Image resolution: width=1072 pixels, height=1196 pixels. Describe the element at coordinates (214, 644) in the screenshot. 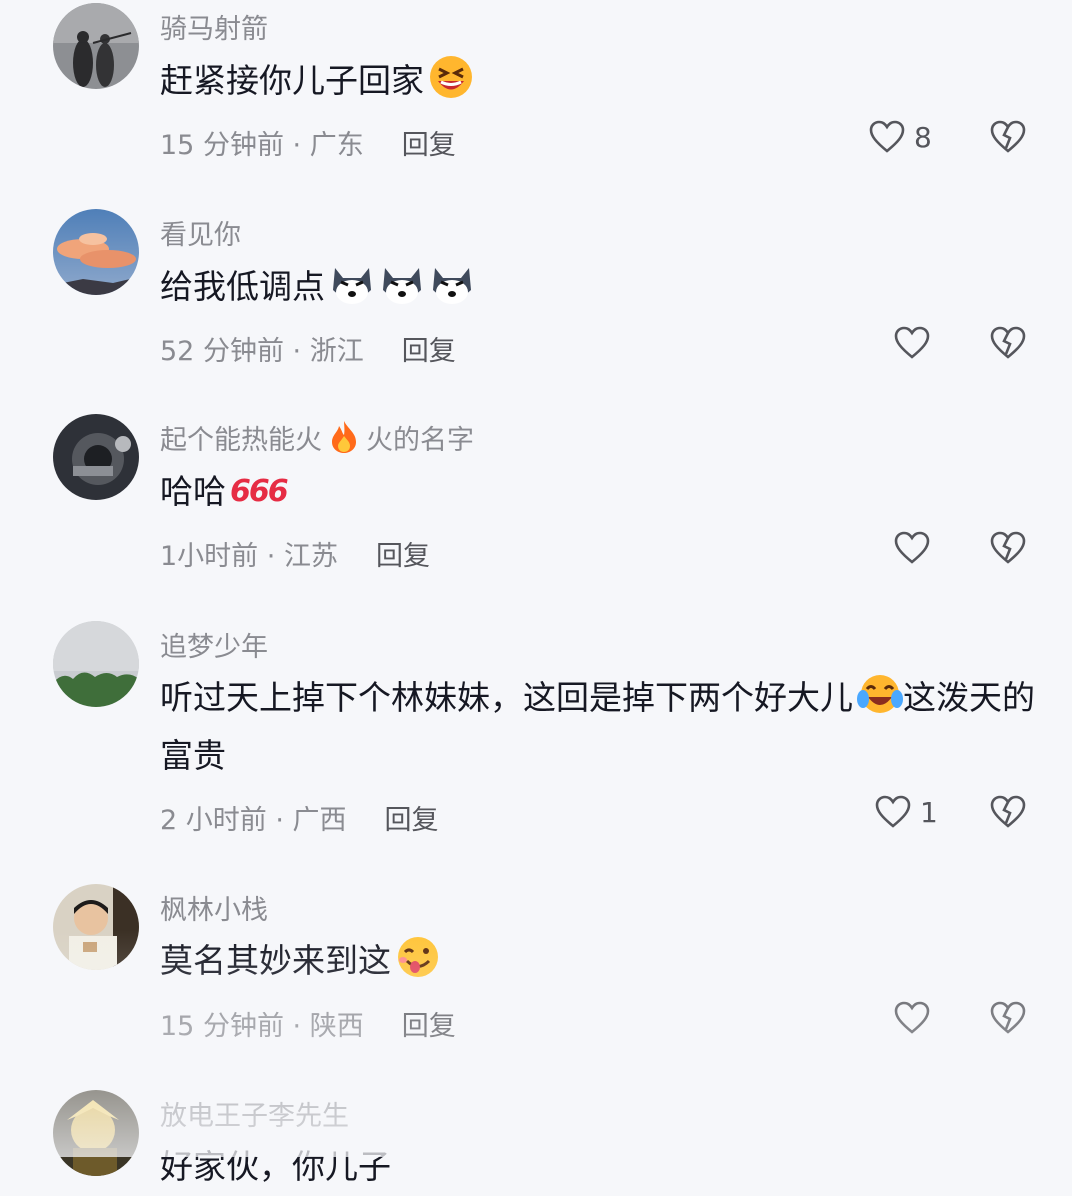

I see `username: 追梦少年` at that location.